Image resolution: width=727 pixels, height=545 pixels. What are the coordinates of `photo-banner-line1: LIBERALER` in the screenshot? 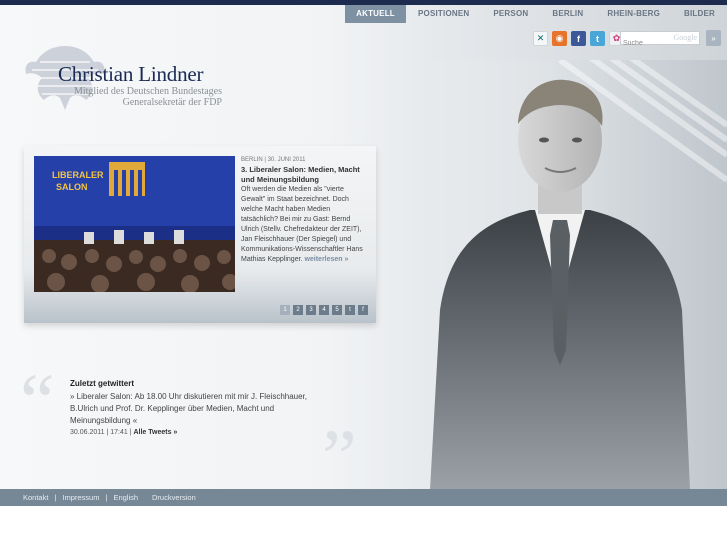 It's located at (78, 175).